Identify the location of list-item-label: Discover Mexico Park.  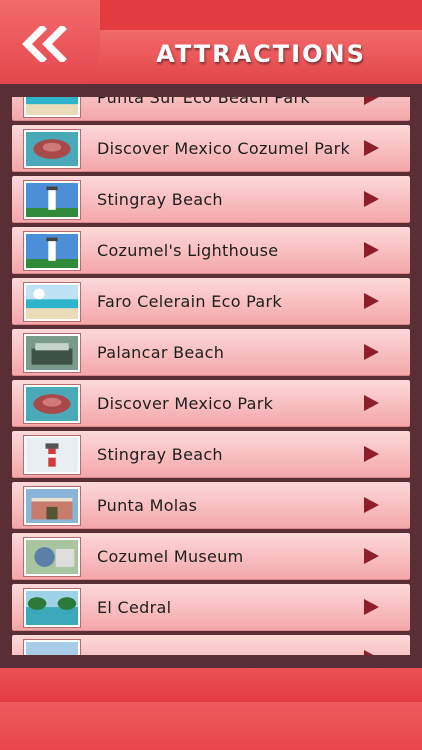
(185, 403).